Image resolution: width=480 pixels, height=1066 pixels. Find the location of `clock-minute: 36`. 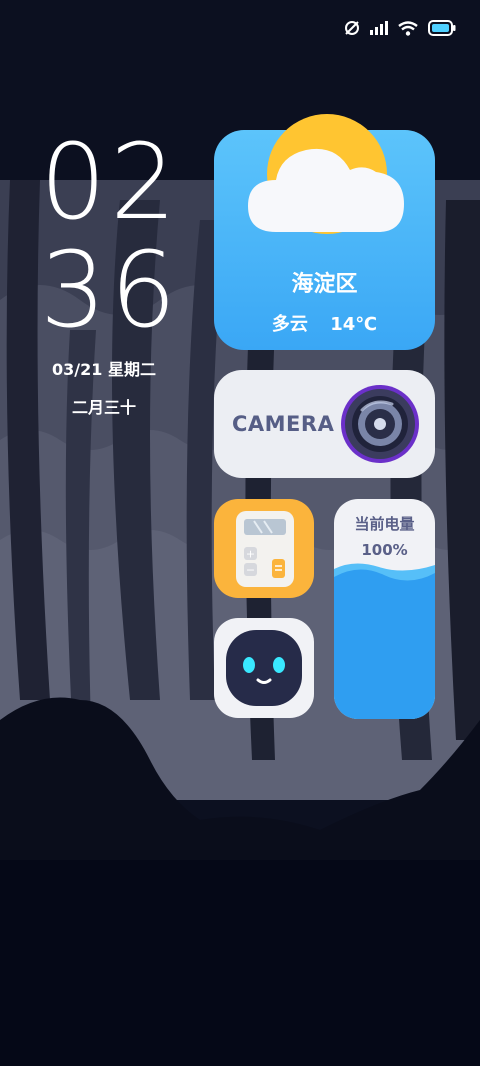

clock-minute: 36 is located at coordinates (110, 290).